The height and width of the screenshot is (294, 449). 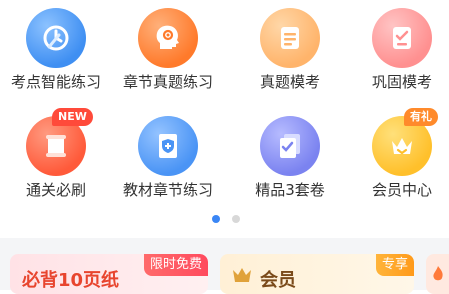 What do you see at coordinates (175, 265) in the screenshot?
I see `limited-free-tag: 限时免费` at bounding box center [175, 265].